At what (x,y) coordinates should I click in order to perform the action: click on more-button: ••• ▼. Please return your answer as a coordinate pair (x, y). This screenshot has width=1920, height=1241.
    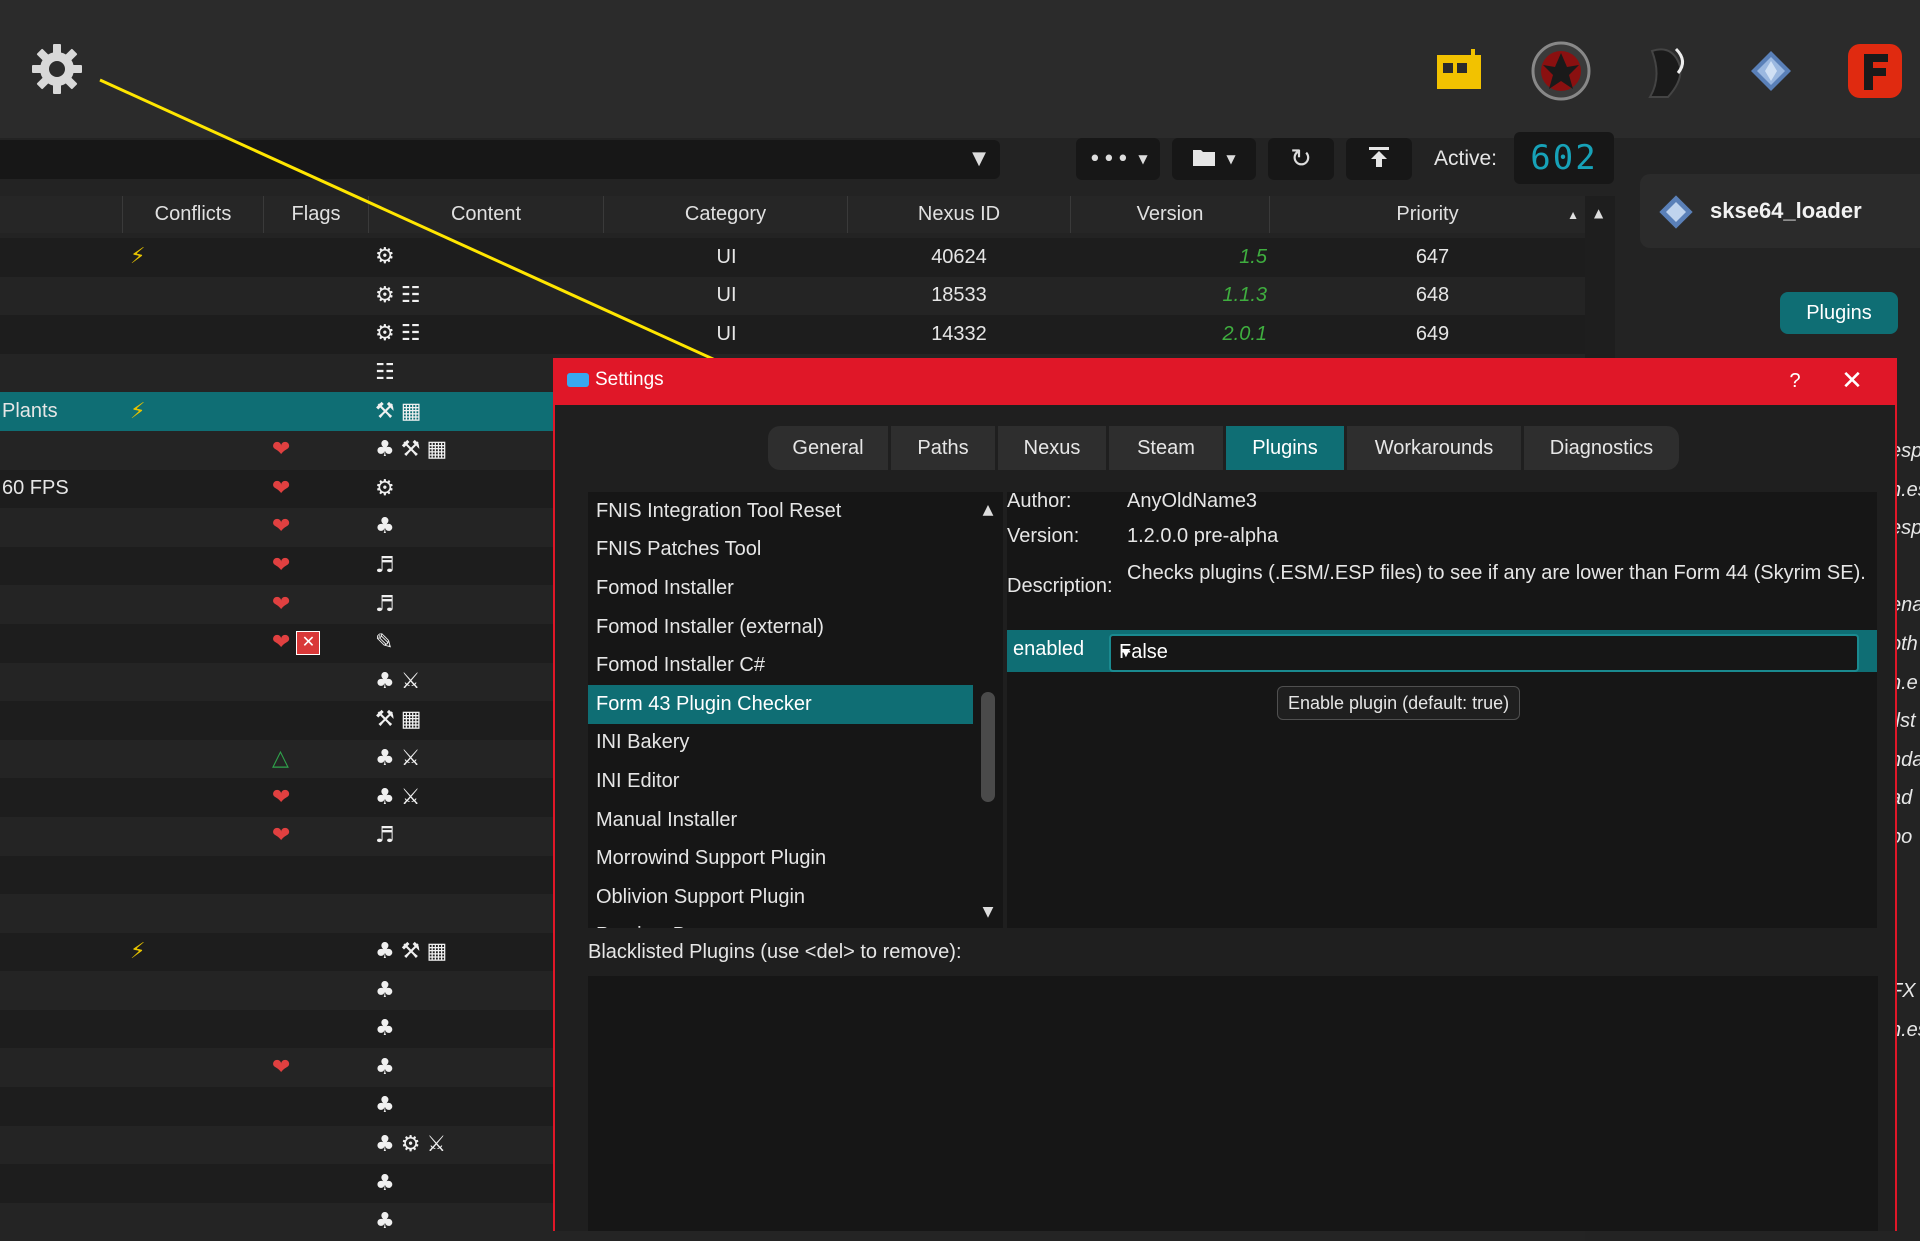
    Looking at the image, I should click on (1118, 159).